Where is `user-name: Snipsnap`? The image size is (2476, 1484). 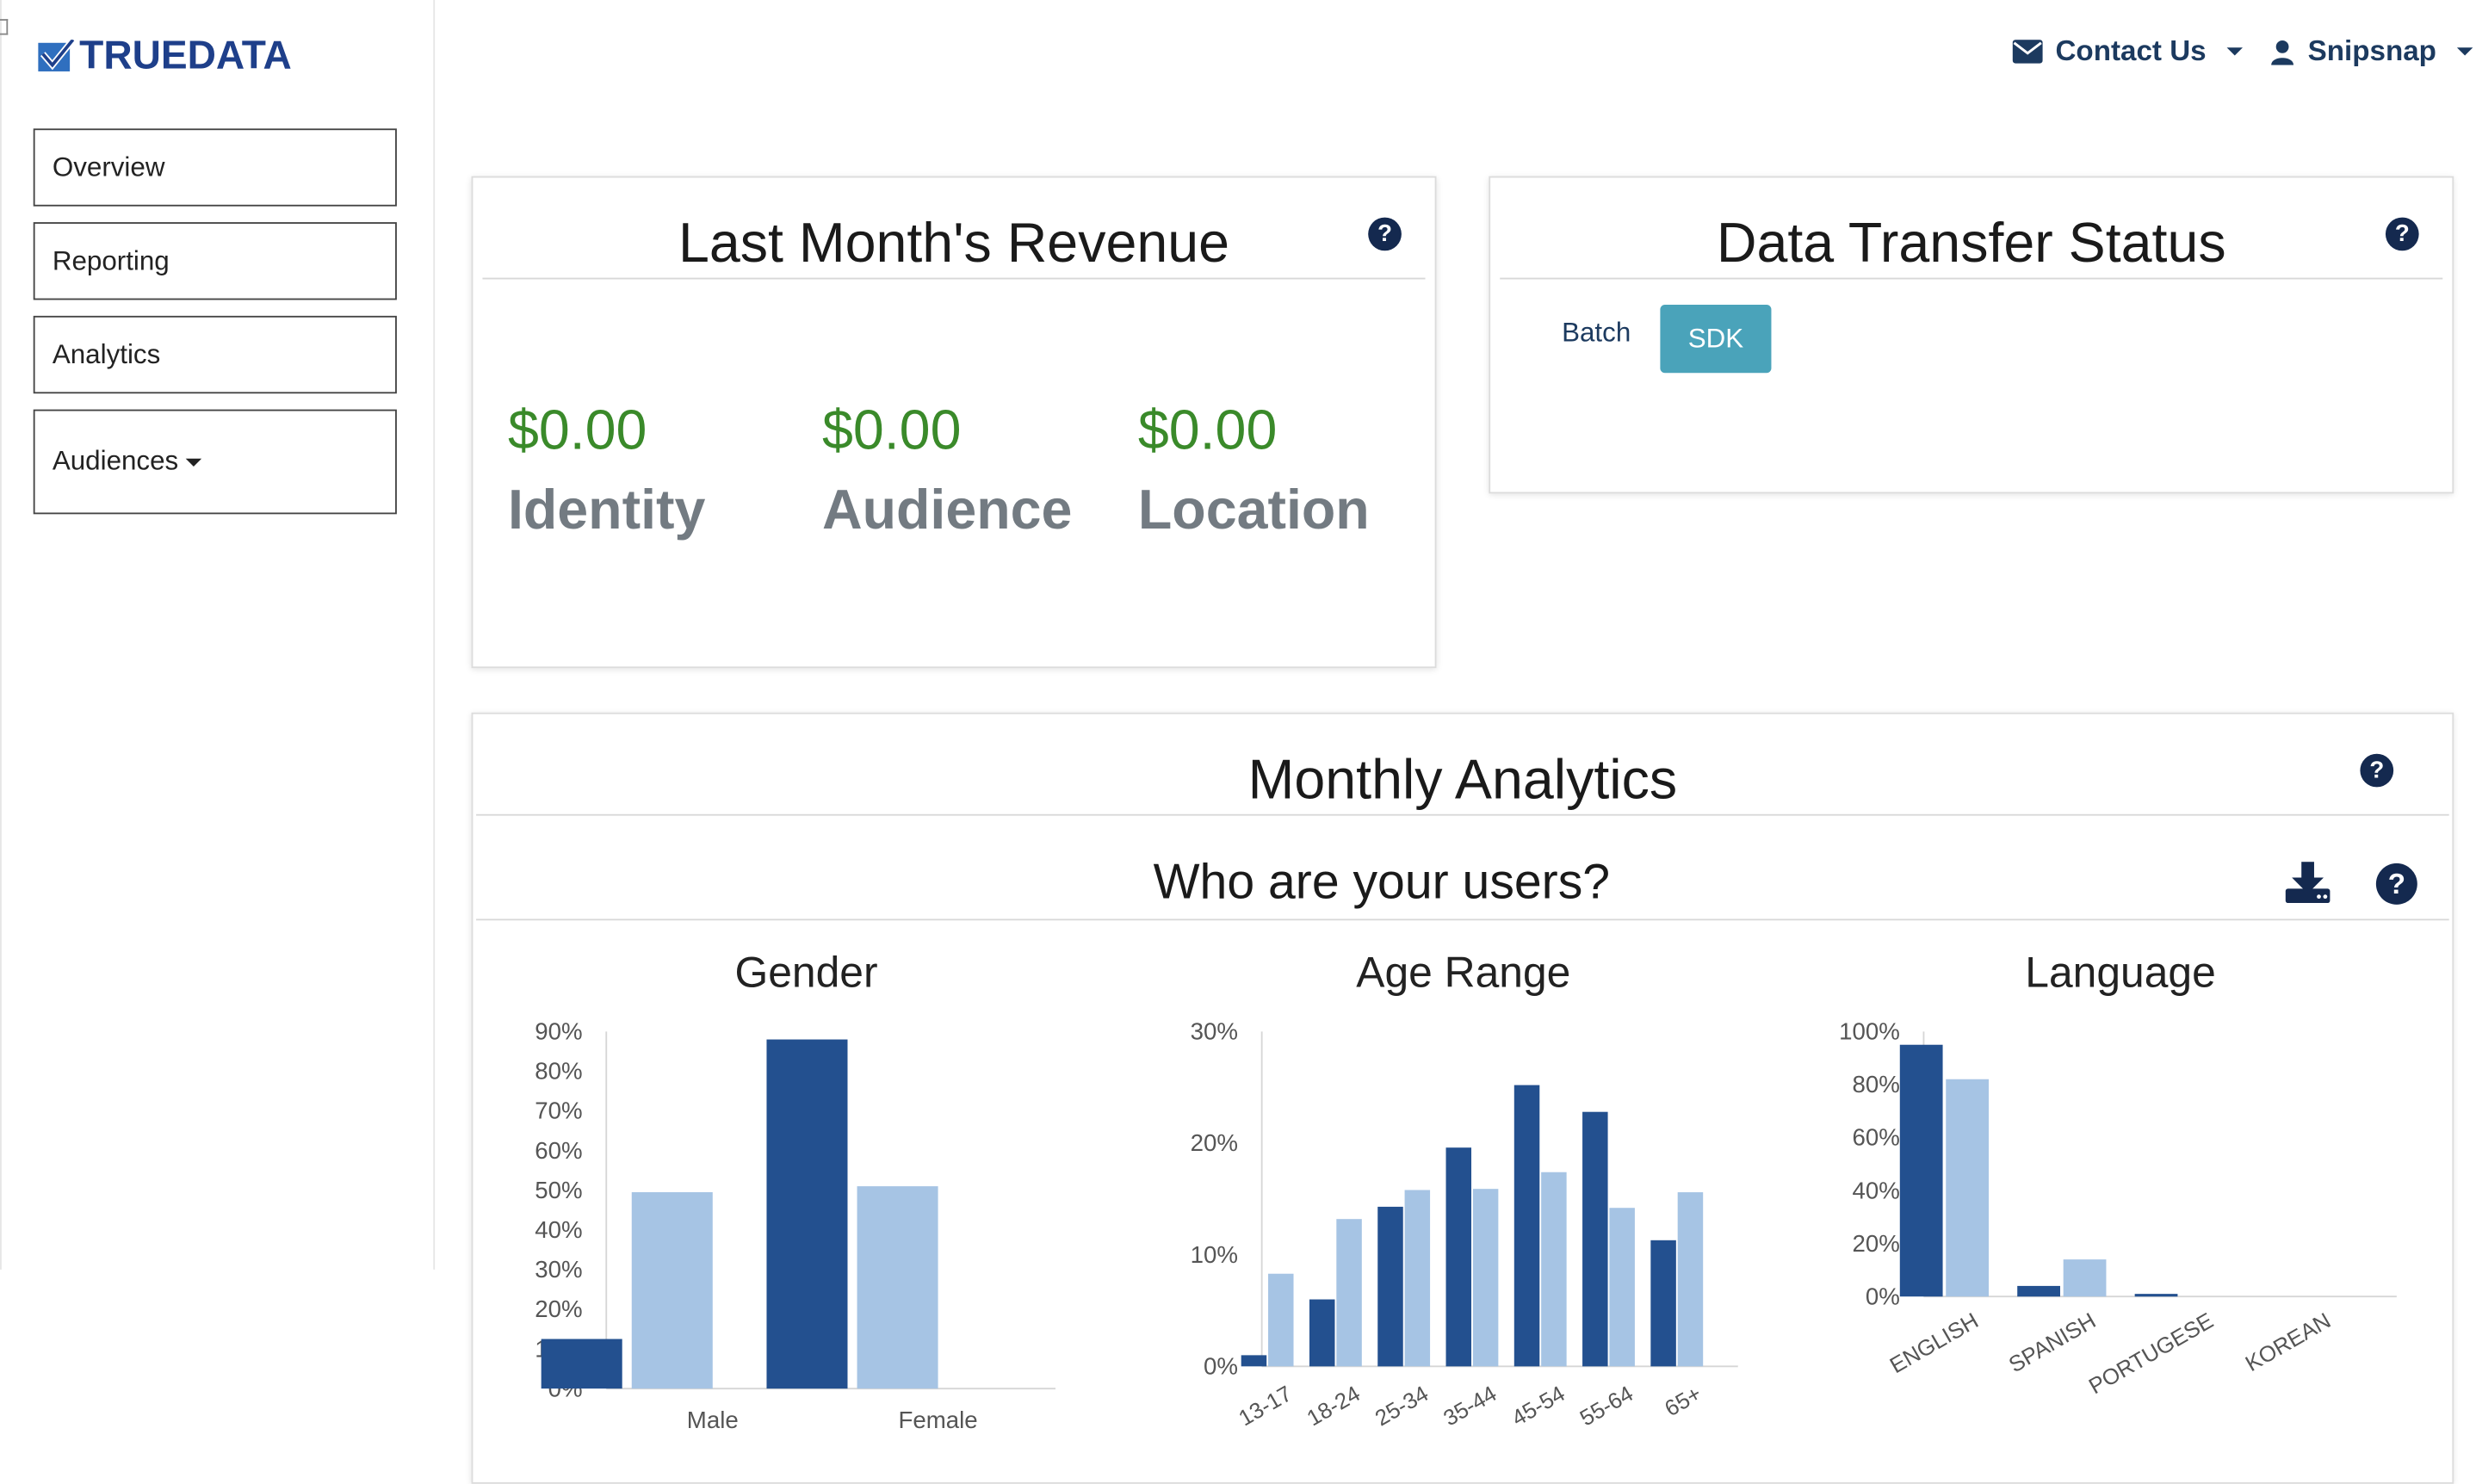 user-name: Snipsnap is located at coordinates (2371, 50).